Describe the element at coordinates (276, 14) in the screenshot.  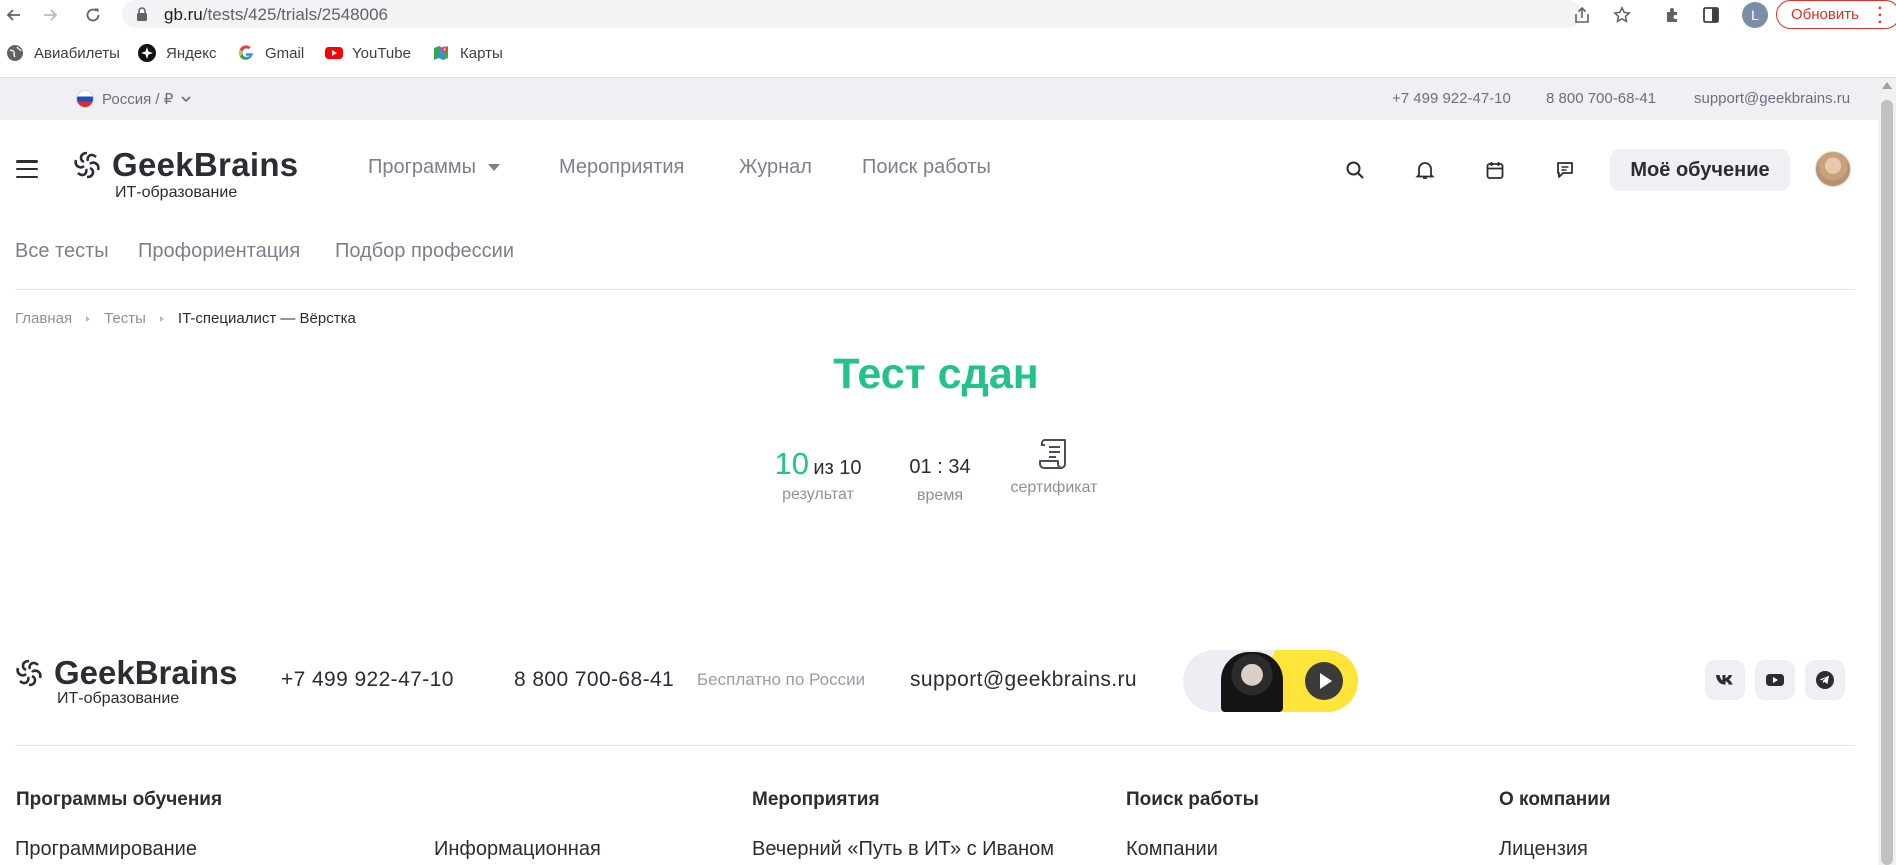
I see `url-text: gb.ru/tests/425/trials/2548006` at that location.